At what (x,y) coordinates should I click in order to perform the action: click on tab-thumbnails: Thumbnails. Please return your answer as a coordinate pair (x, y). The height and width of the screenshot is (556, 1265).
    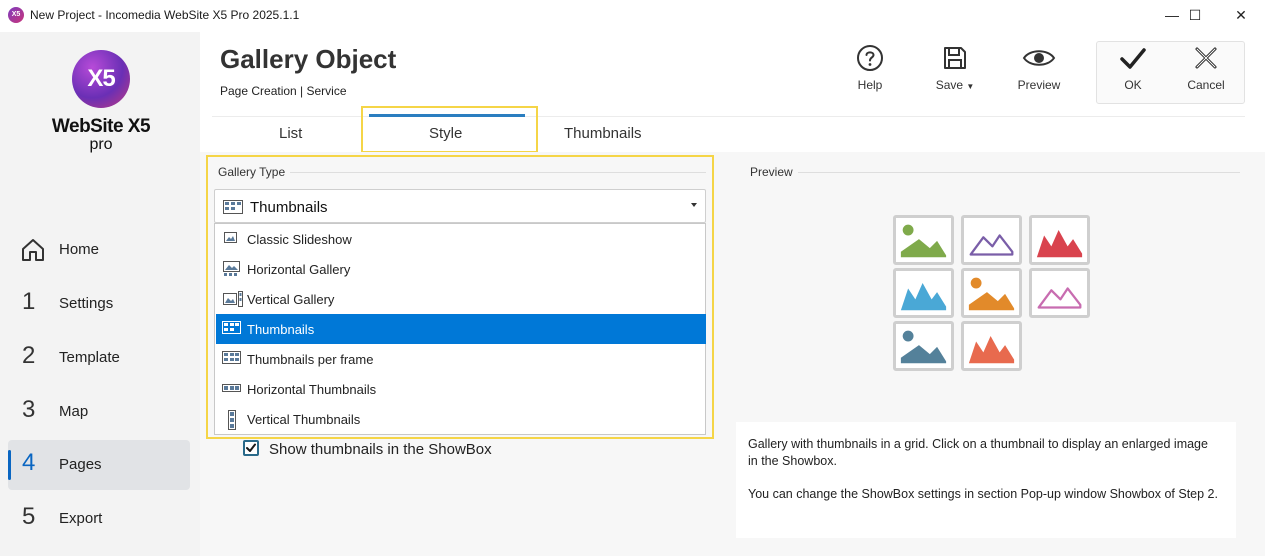
    Looking at the image, I should click on (603, 133).